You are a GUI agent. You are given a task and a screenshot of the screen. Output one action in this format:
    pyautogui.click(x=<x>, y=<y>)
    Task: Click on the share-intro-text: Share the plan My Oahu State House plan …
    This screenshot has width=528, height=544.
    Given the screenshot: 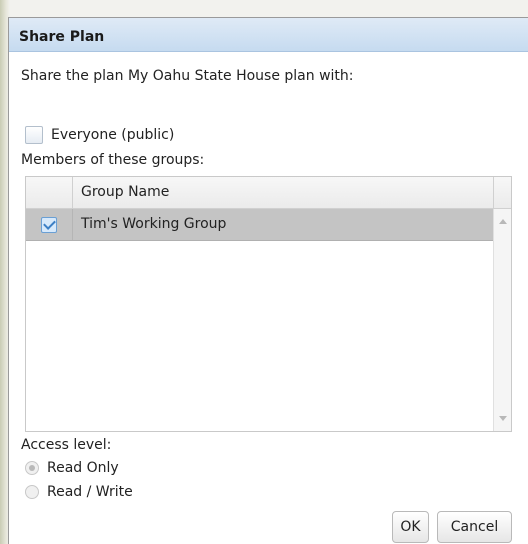 What is the action you would take?
    pyautogui.click(x=187, y=76)
    